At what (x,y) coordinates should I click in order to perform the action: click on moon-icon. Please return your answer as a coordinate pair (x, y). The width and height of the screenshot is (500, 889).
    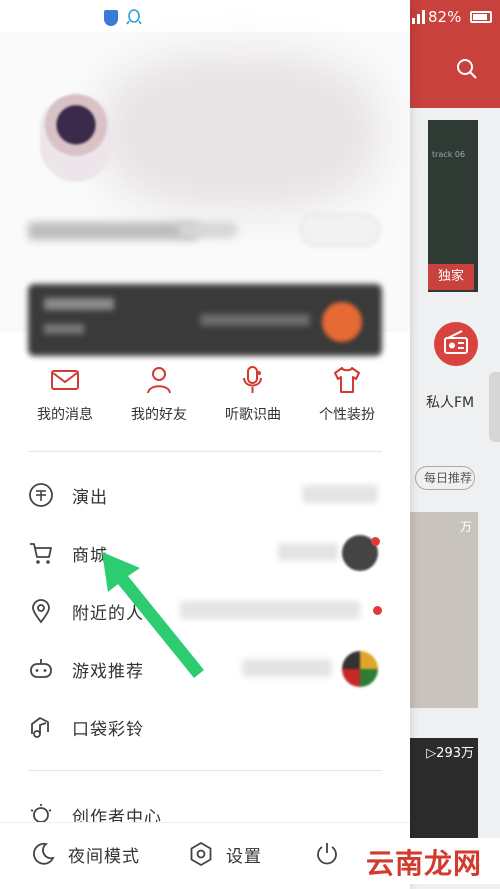
    Looking at the image, I should click on (44, 853).